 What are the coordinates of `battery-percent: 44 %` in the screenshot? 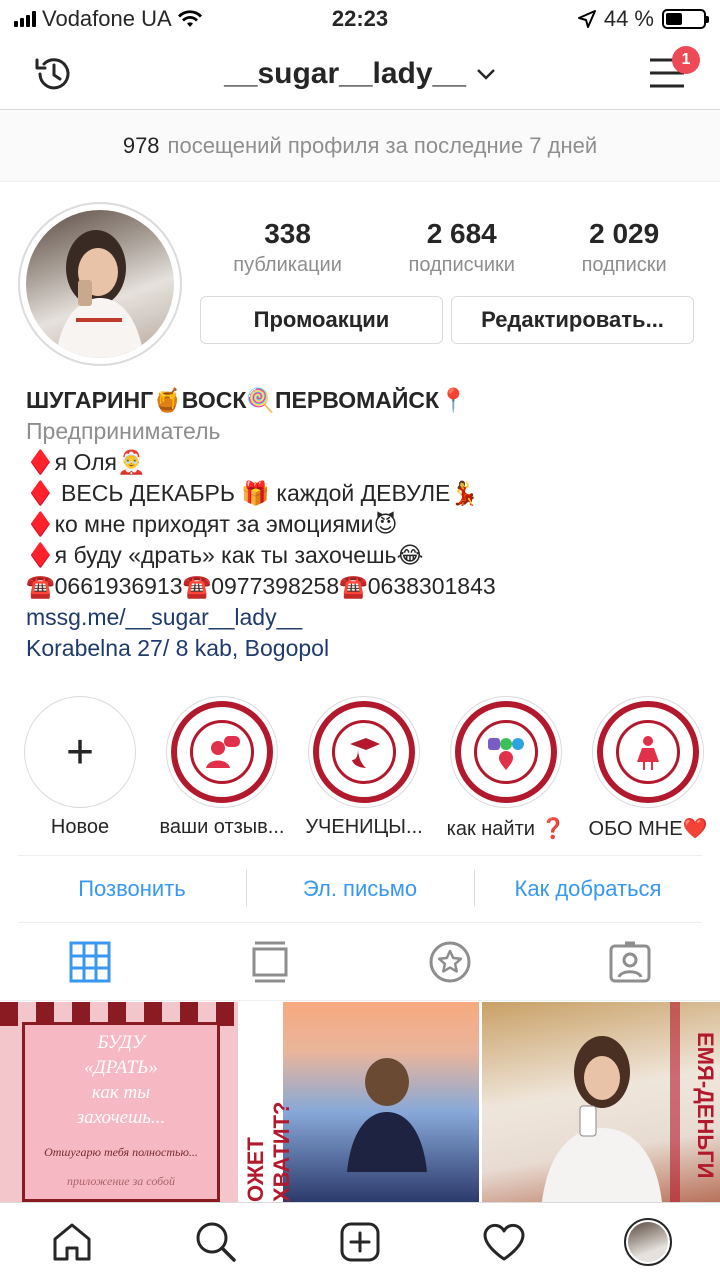 It's located at (628, 18).